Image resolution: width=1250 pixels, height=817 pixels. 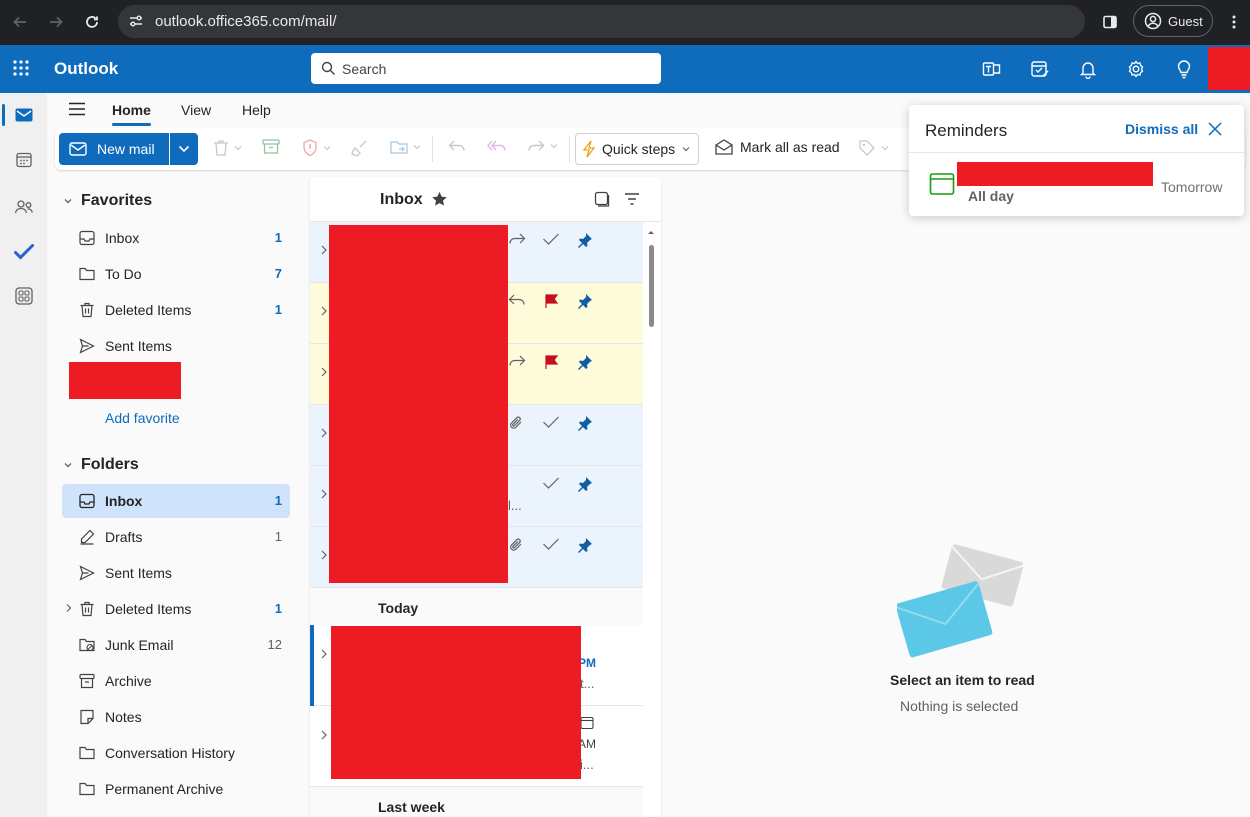 What do you see at coordinates (777, 147) in the screenshot?
I see `mark-all-read-button: Mark all as read` at bounding box center [777, 147].